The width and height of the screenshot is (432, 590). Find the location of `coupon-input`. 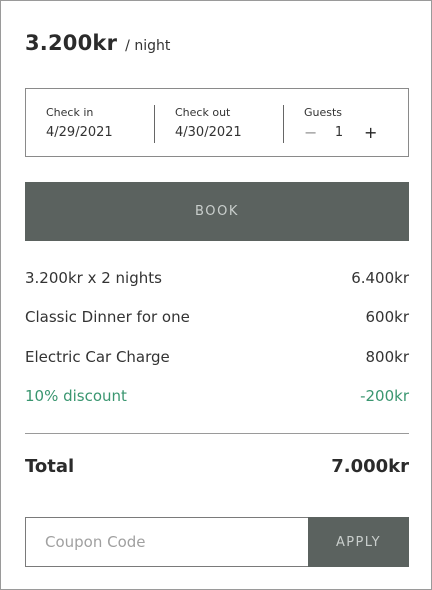

coupon-input is located at coordinates (166, 542).